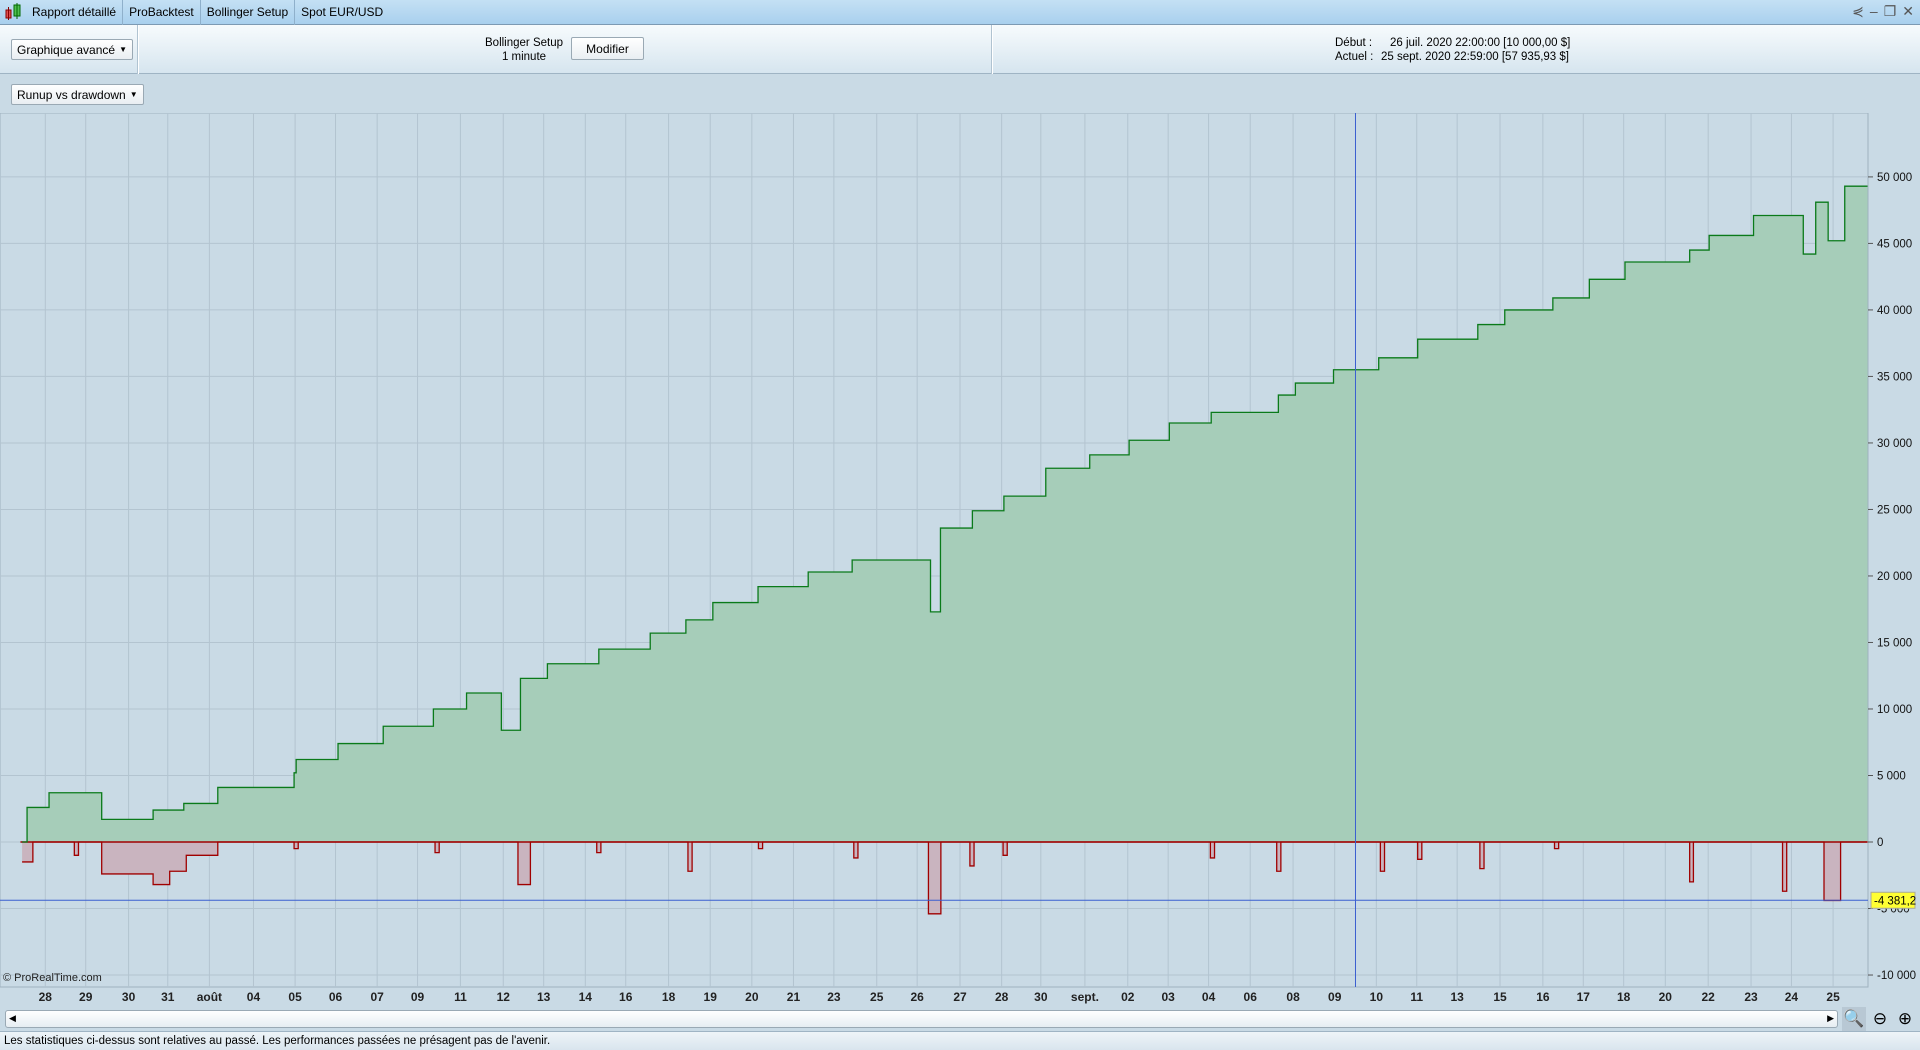  I want to click on y-tick-label: 50 000, so click(1894, 178).